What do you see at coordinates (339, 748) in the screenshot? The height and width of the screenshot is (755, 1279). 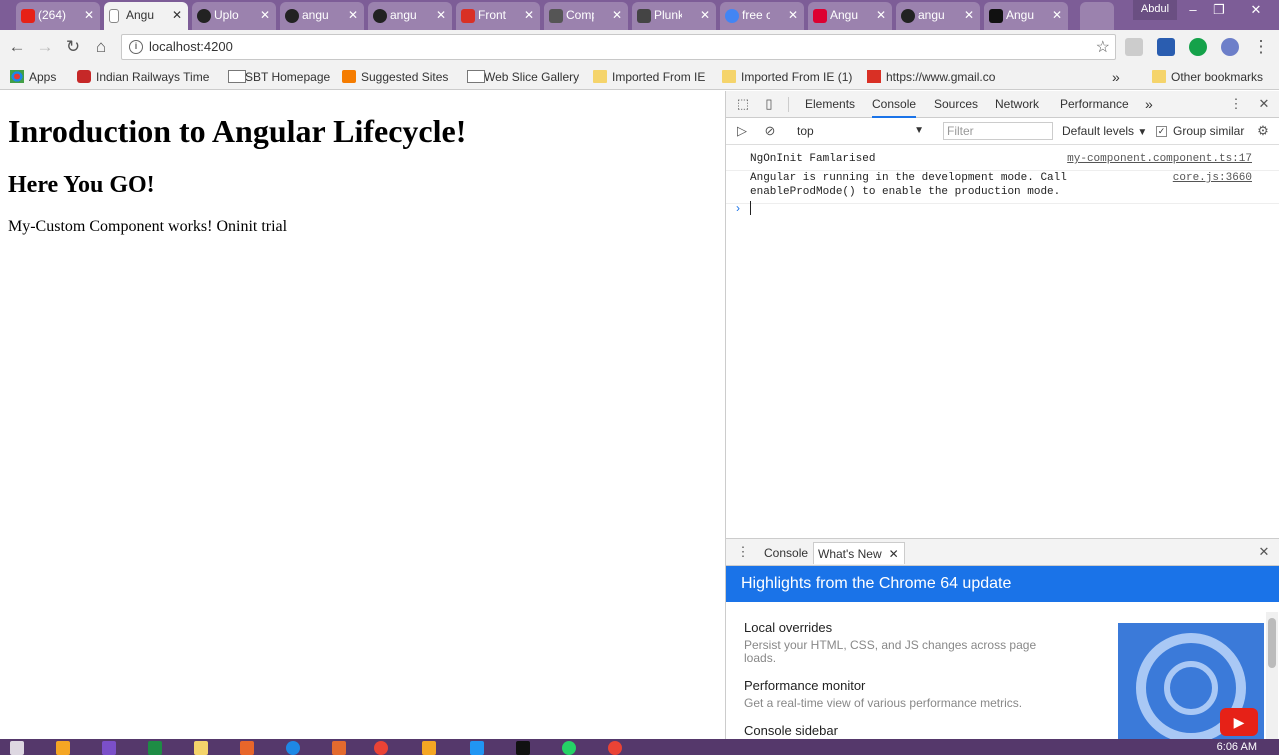 I see `sublime-icon` at bounding box center [339, 748].